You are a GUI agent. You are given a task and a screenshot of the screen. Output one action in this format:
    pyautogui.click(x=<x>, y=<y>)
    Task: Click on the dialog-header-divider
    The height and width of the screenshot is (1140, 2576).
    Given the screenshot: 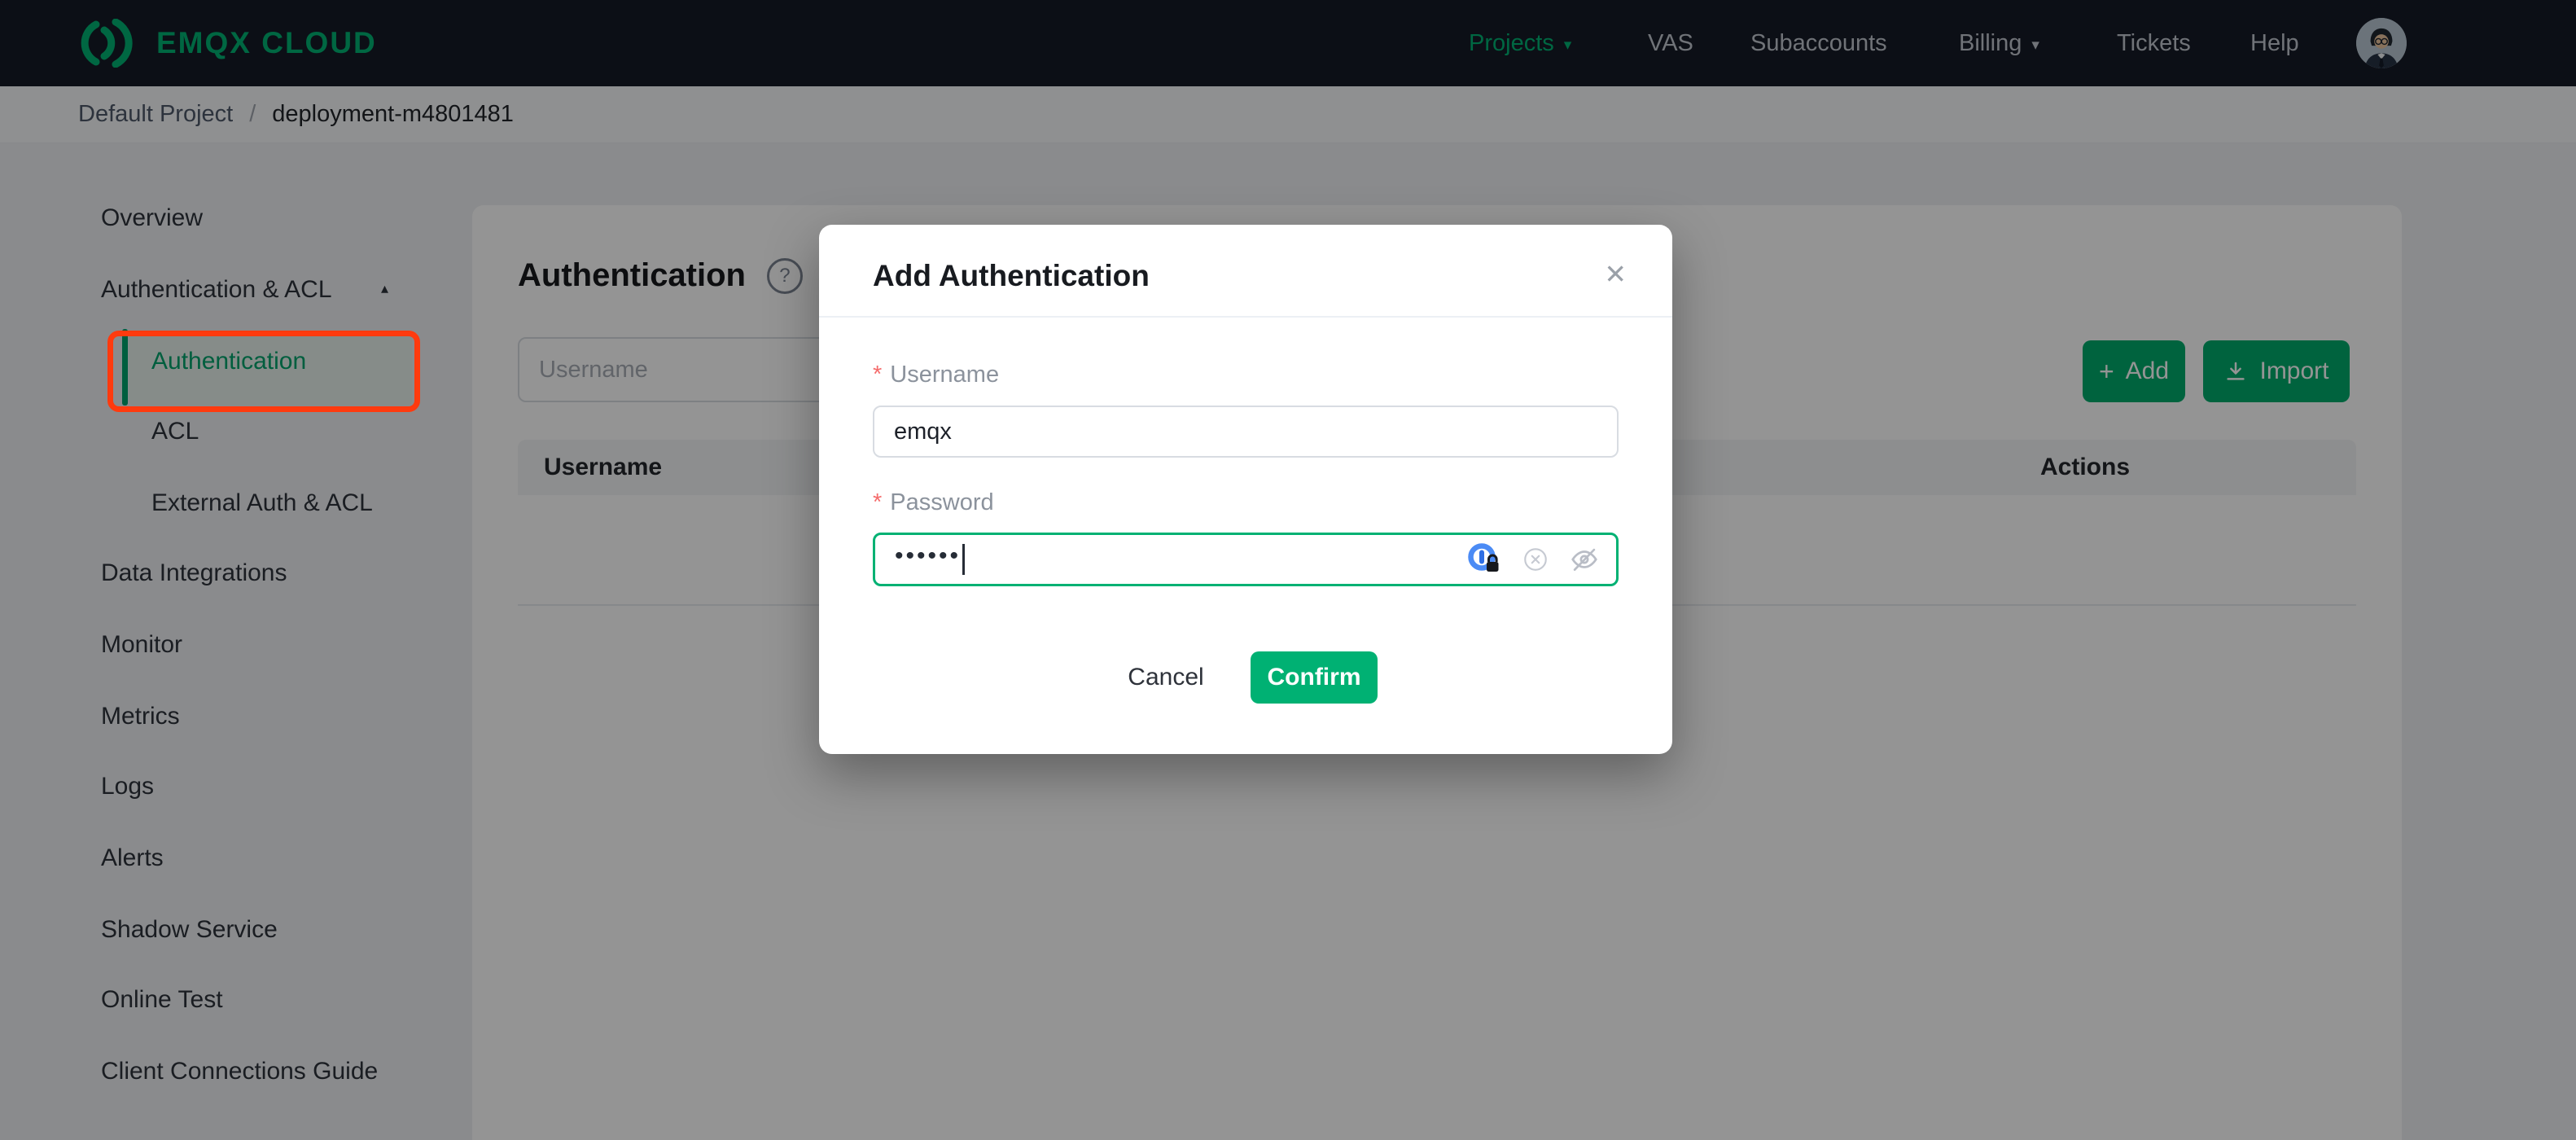 What is the action you would take?
    pyautogui.click(x=1245, y=317)
    